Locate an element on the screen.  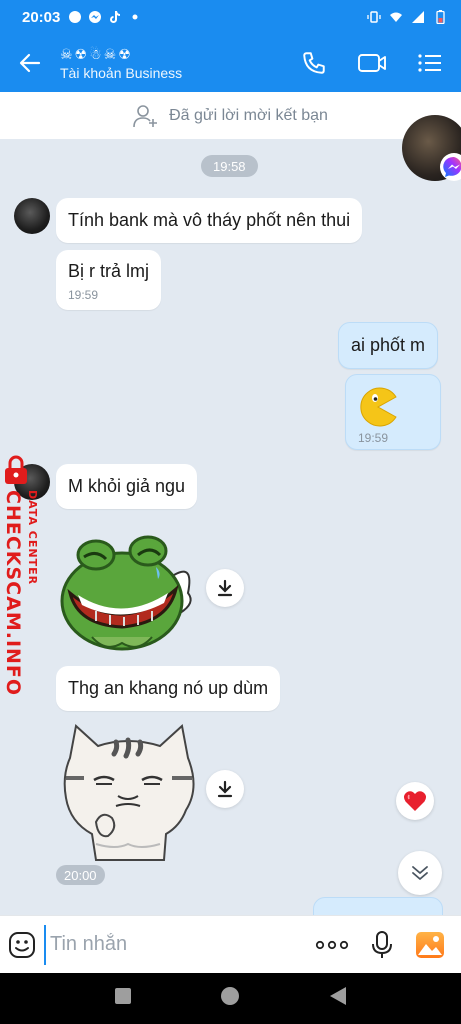
android-nav-bar is located at coordinates (230, 998).